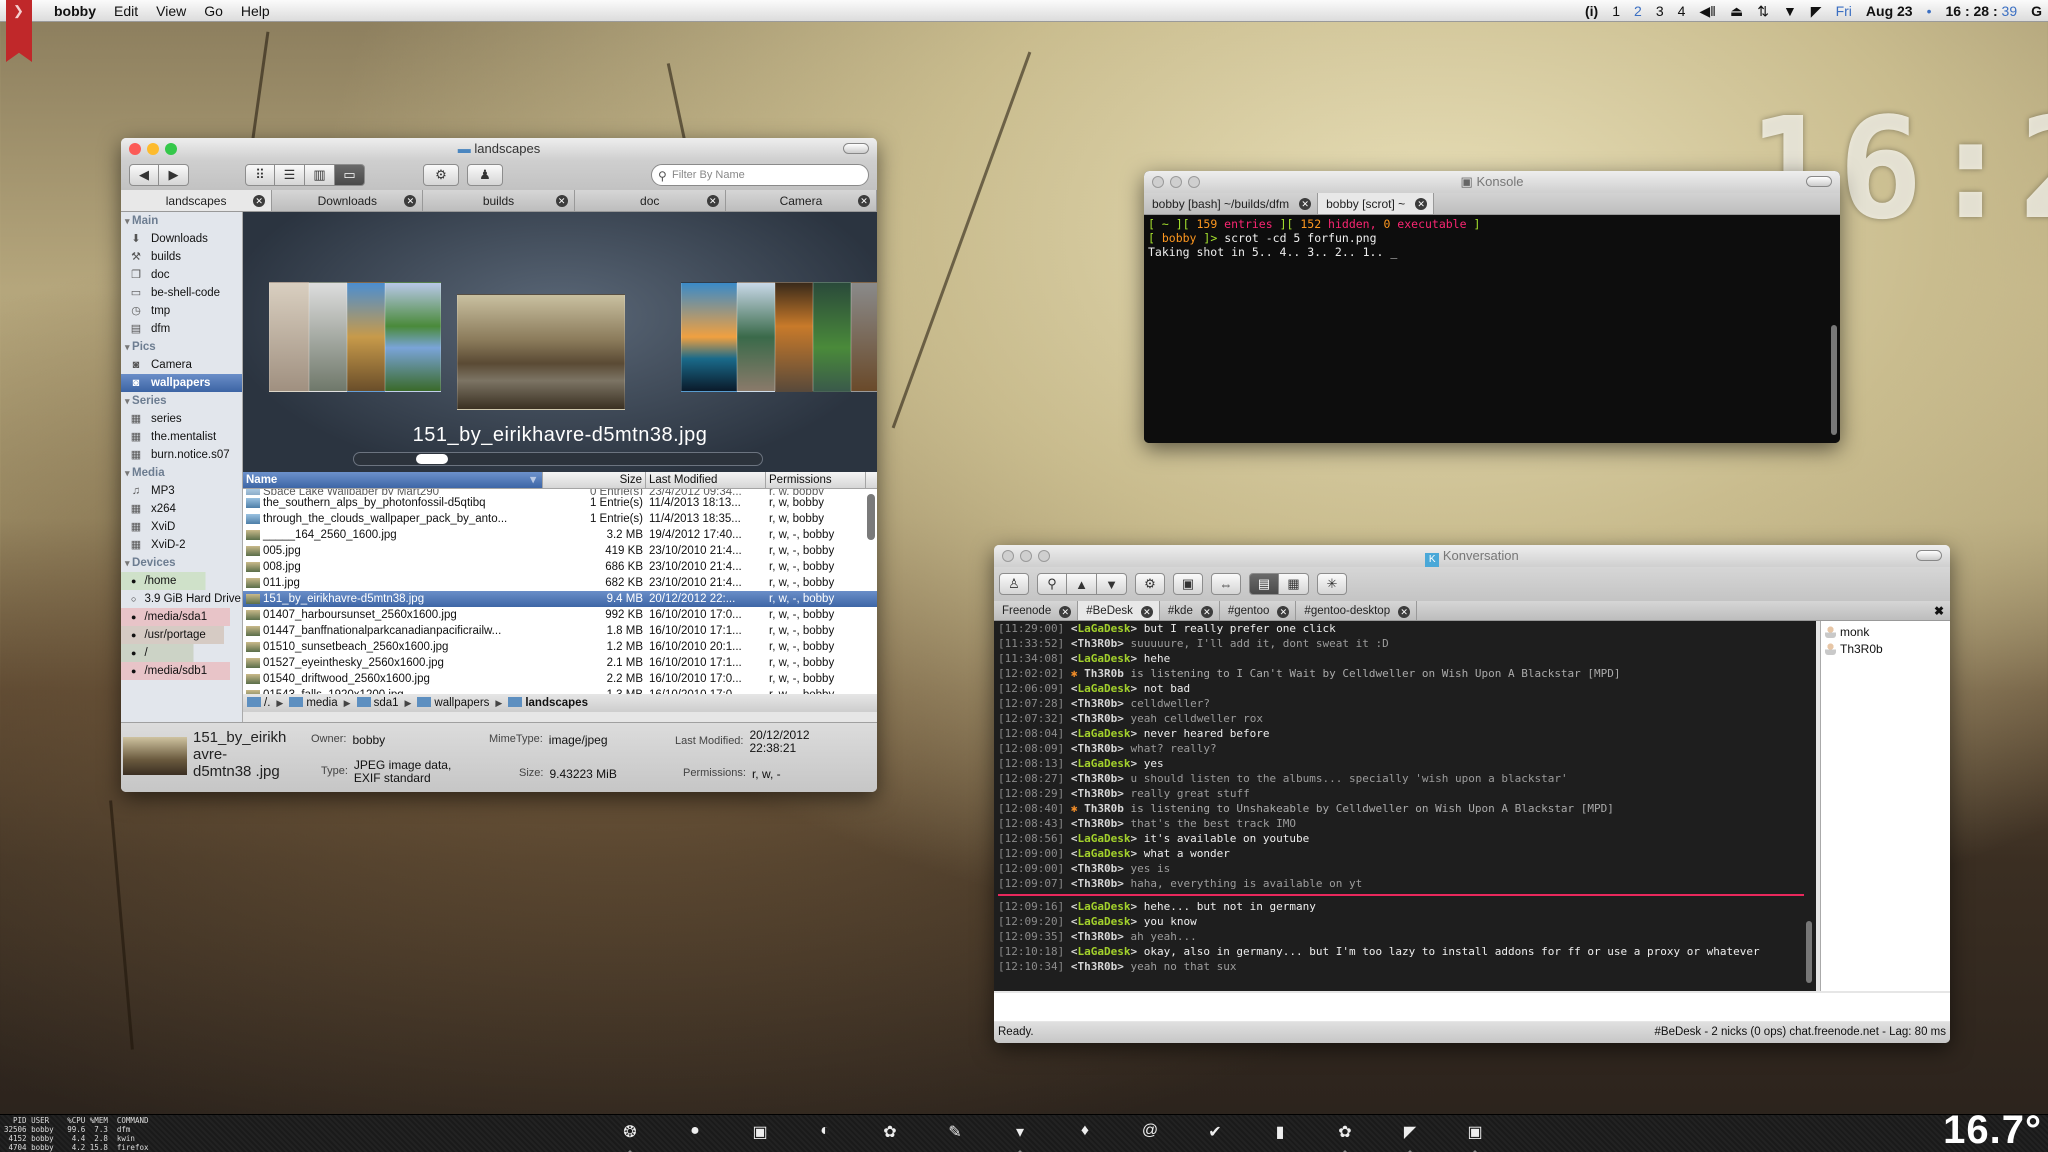 This screenshot has width=2048, height=1152. I want to click on network-icon: ⇅, so click(1763, 11).